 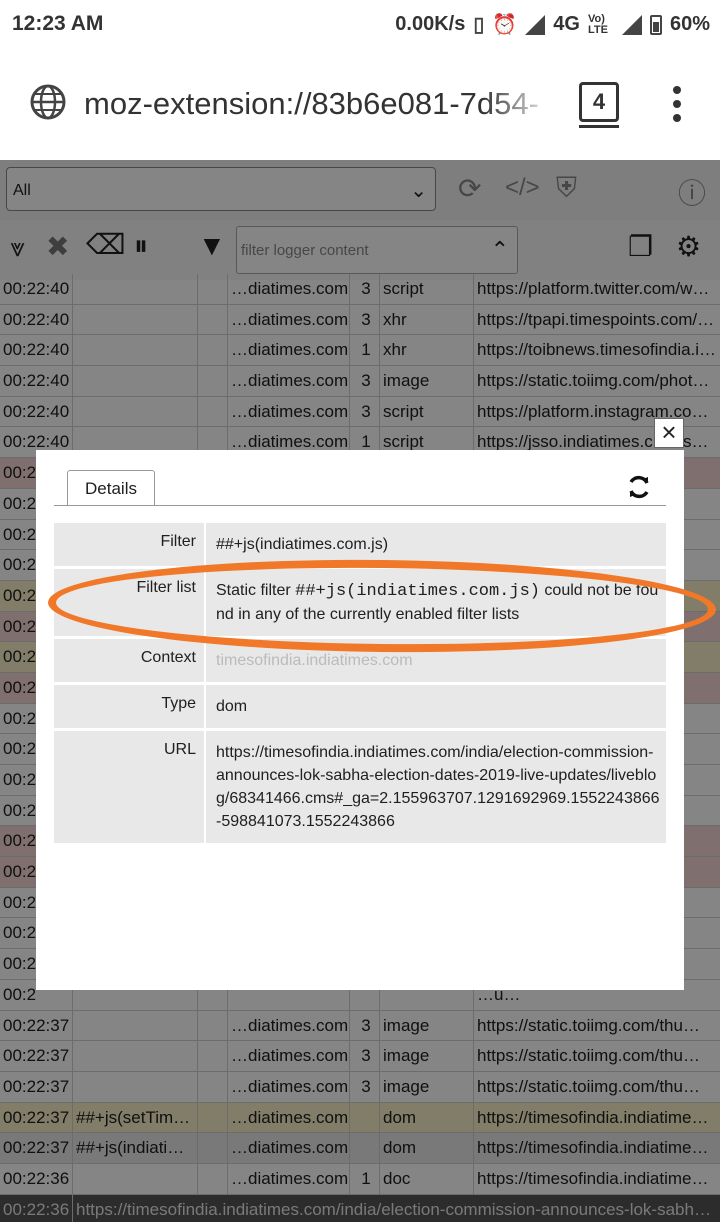 What do you see at coordinates (360, 505) in the screenshot?
I see `tab-divider` at bounding box center [360, 505].